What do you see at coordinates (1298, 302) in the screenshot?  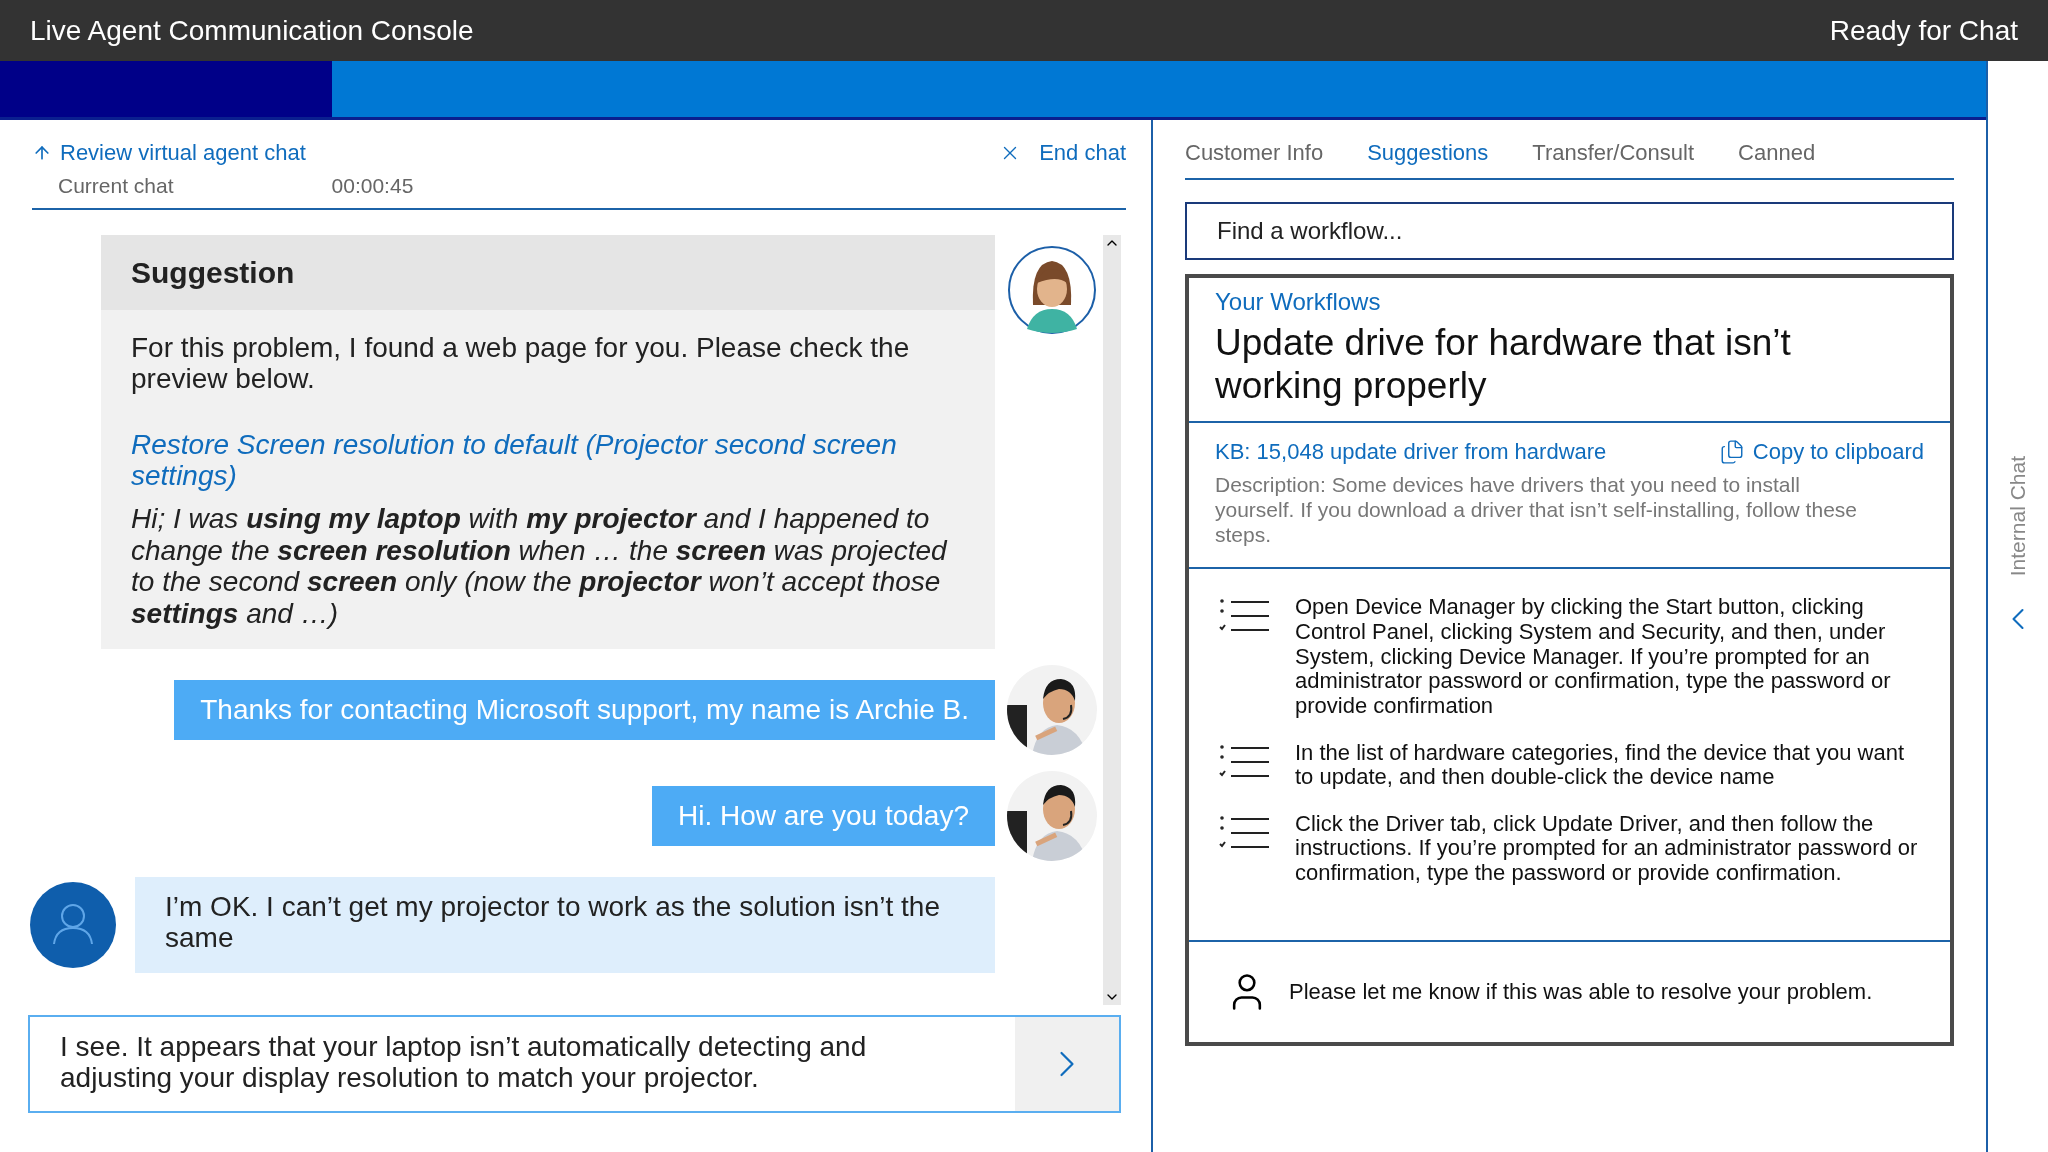 I see `section-label: Your Workflows` at bounding box center [1298, 302].